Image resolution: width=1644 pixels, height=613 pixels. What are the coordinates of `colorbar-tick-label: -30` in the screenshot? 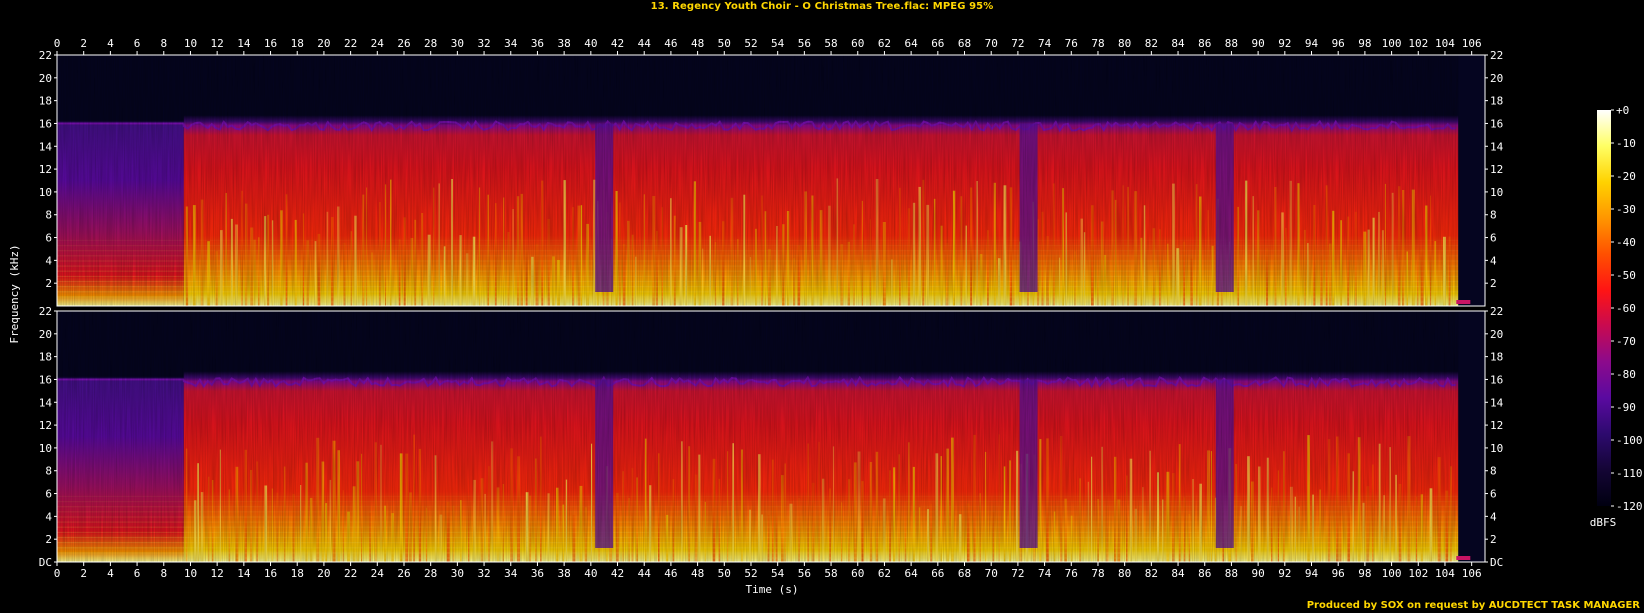 It's located at (1626, 209).